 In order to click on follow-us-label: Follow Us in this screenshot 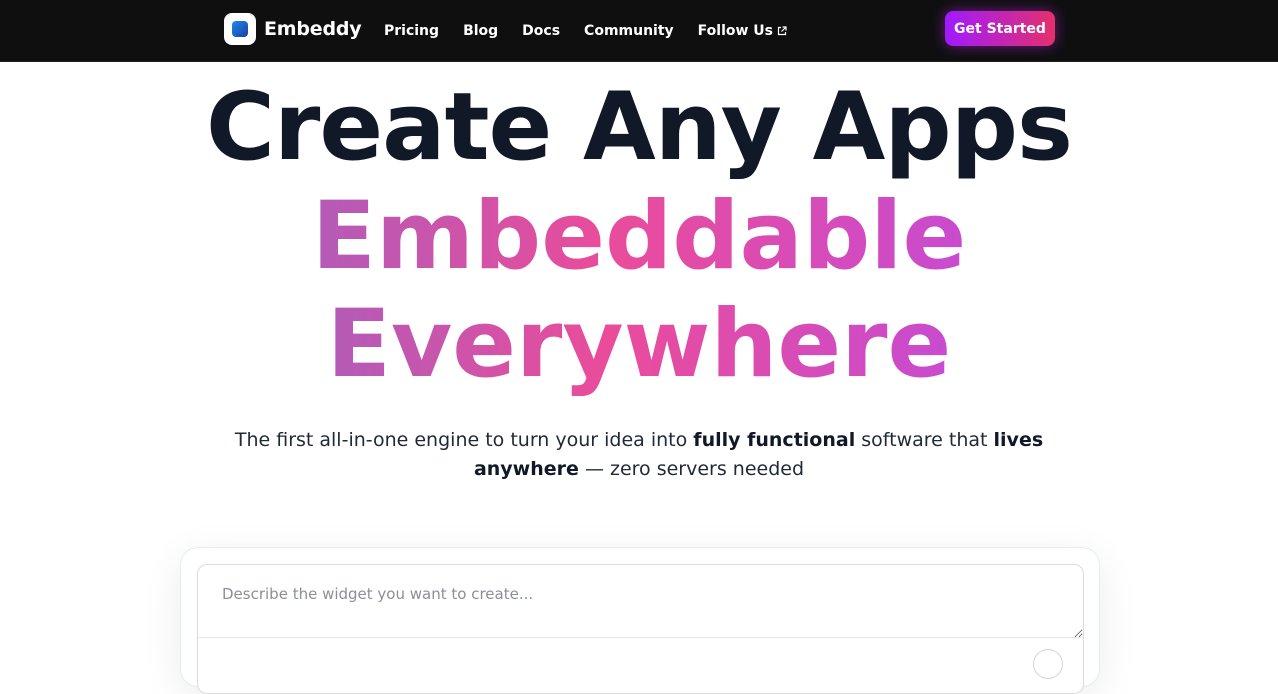, I will do `click(735, 31)`.